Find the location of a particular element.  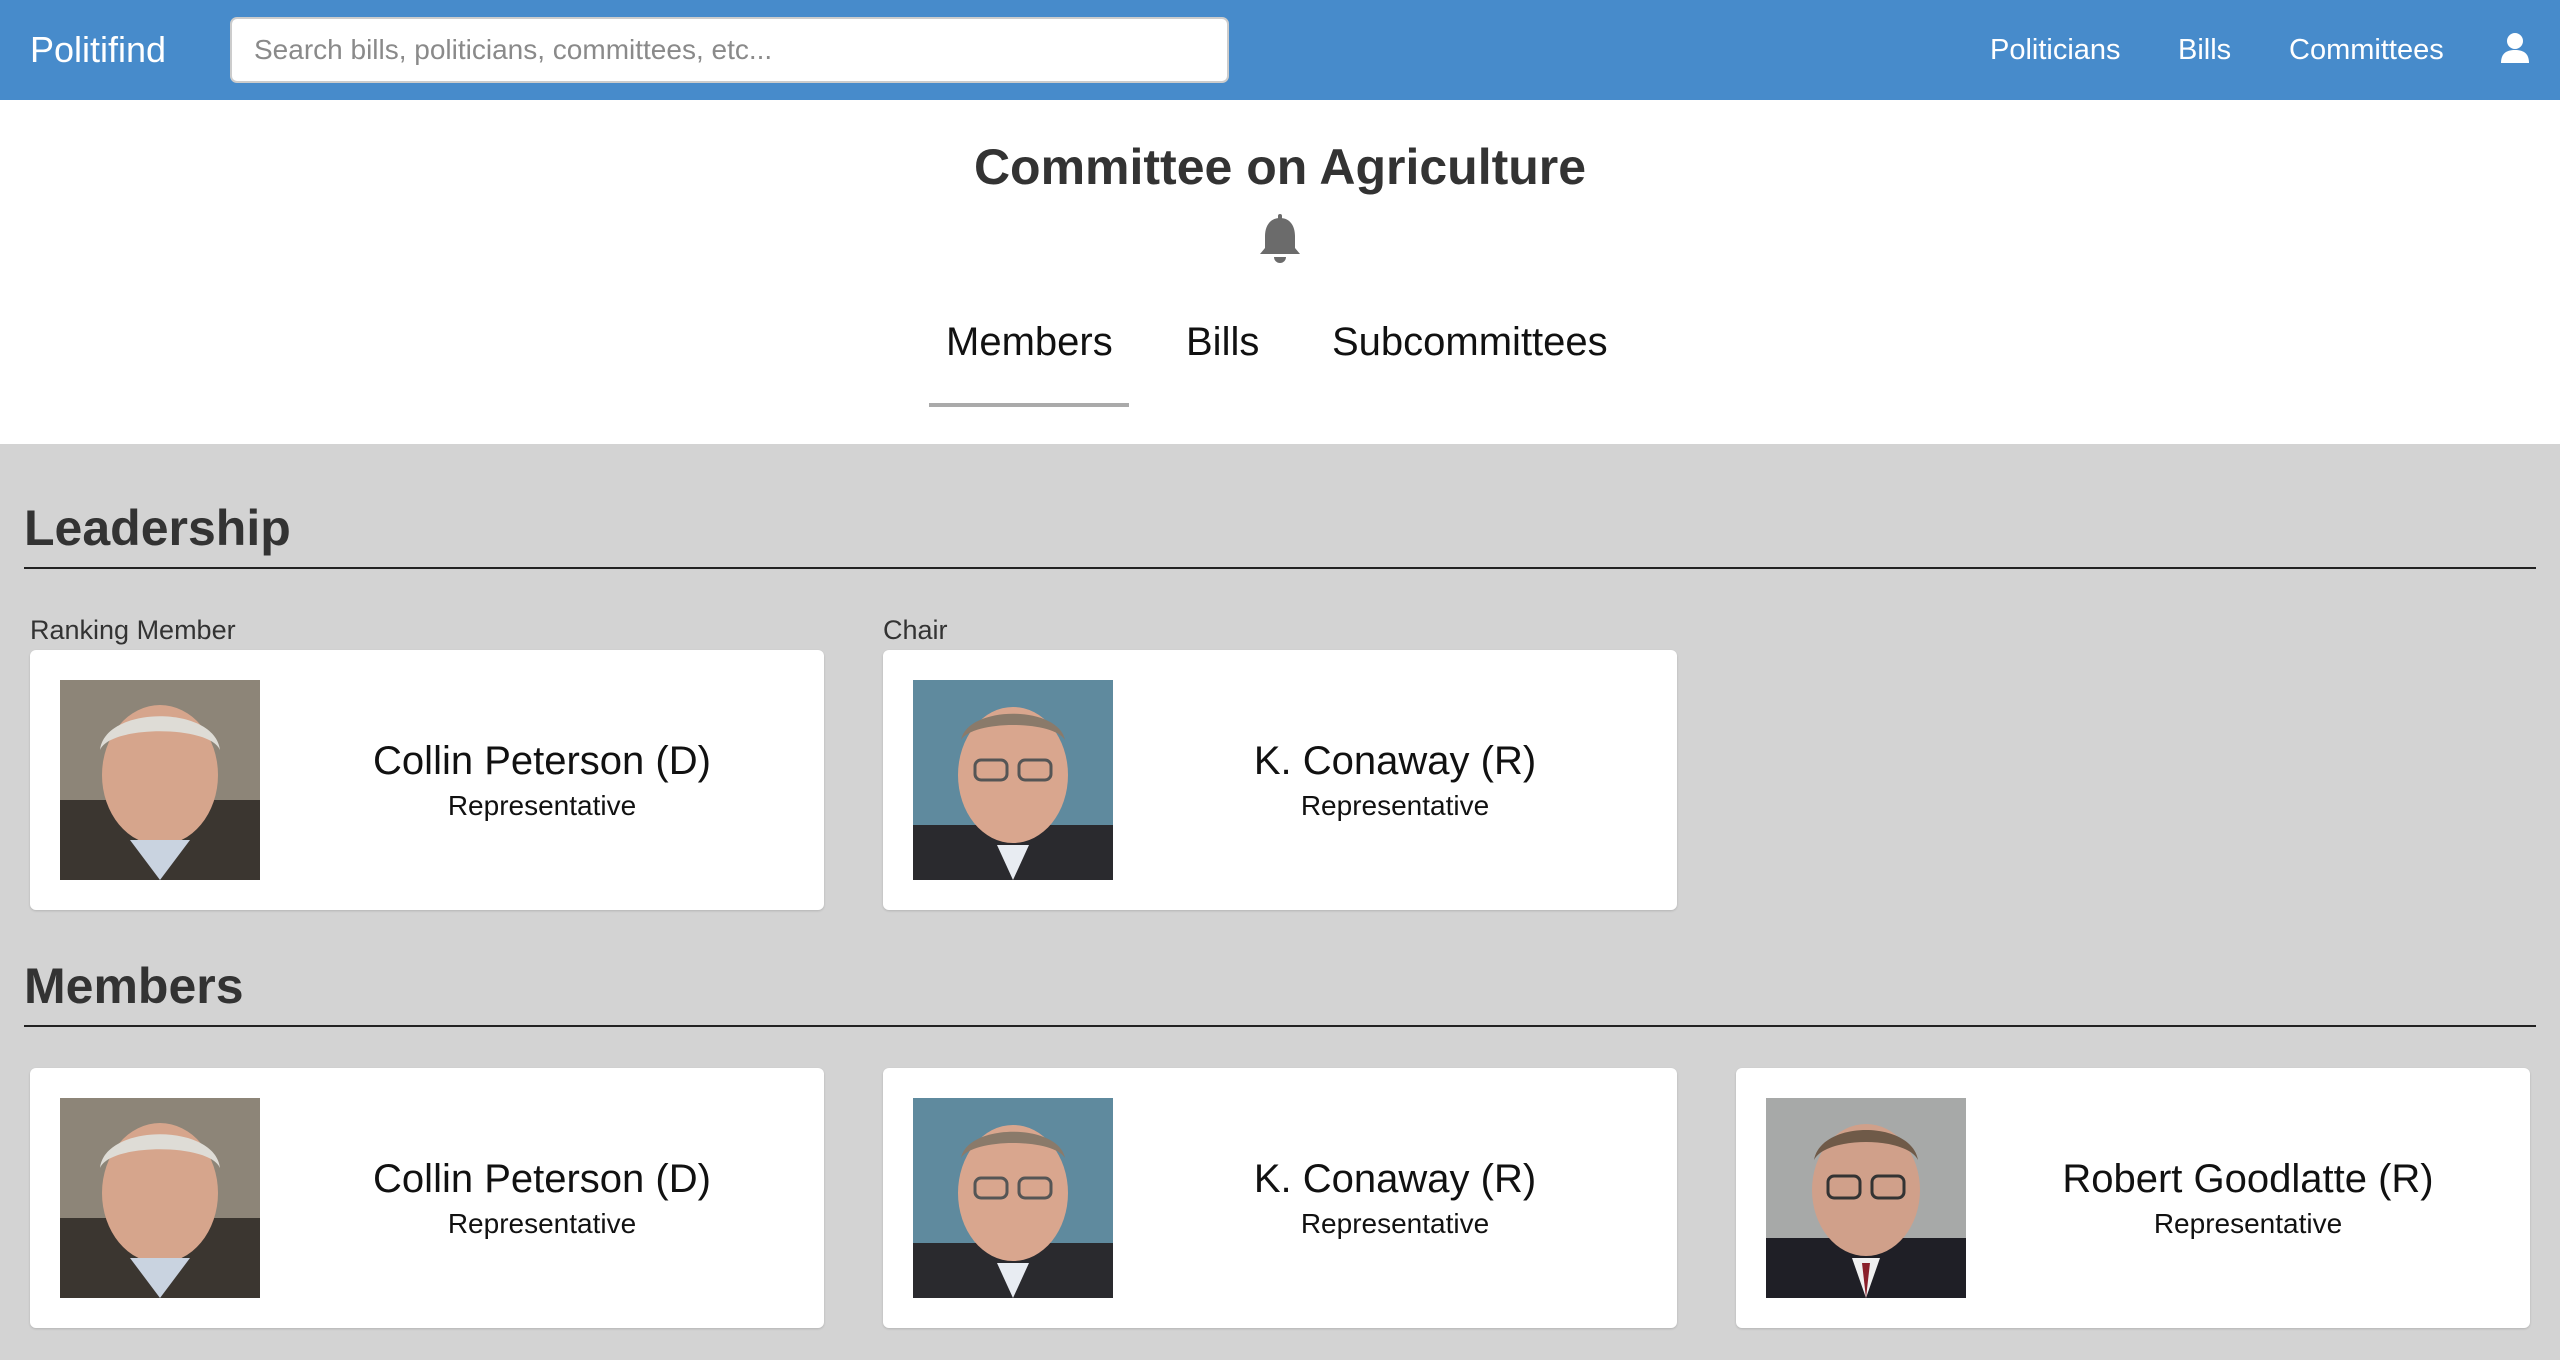

member-name: Robert Goodlatte (R) is located at coordinates (2247, 1179).